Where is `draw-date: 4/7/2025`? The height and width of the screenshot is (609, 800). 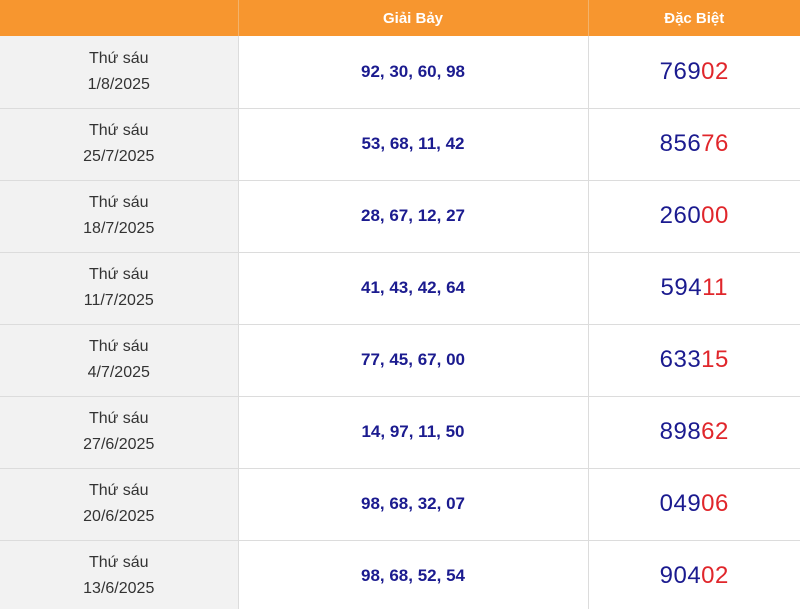 draw-date: 4/7/2025 is located at coordinates (118, 372).